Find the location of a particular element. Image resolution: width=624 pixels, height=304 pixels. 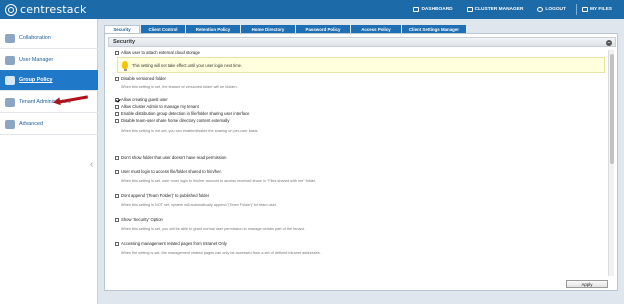

cluster-manager-icon is located at coordinates (469, 9).